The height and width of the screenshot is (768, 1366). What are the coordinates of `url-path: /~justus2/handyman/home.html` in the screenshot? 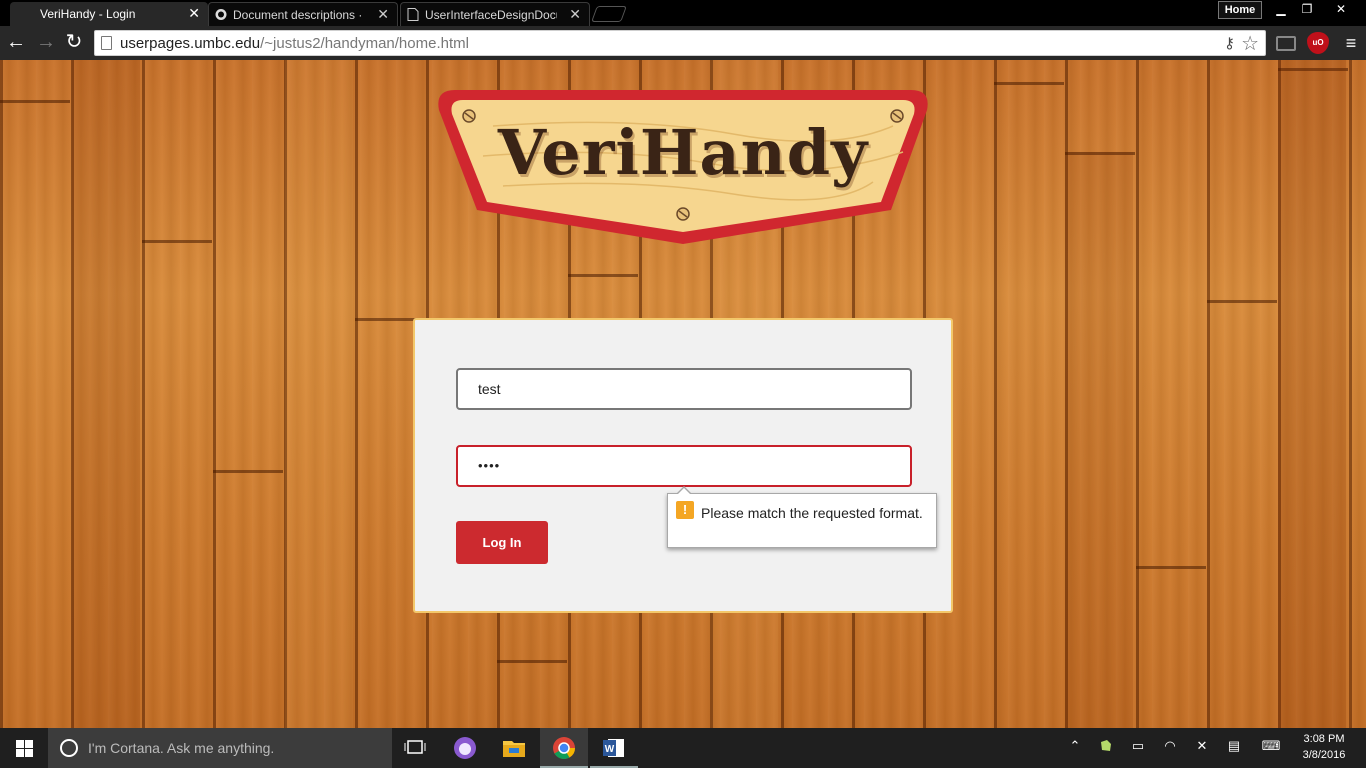 It's located at (364, 43).